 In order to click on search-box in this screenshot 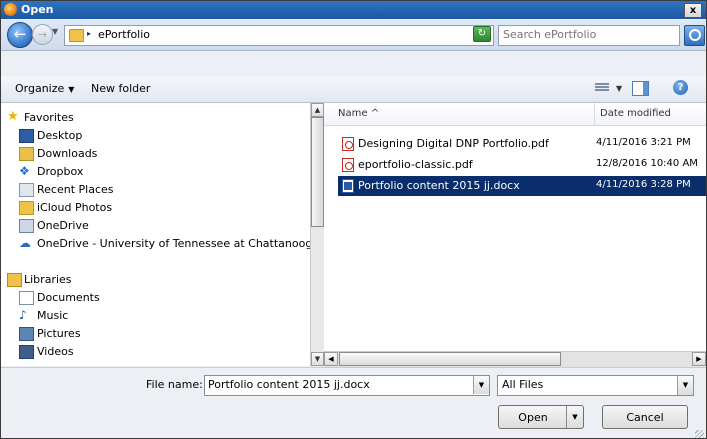, I will do `click(589, 35)`.